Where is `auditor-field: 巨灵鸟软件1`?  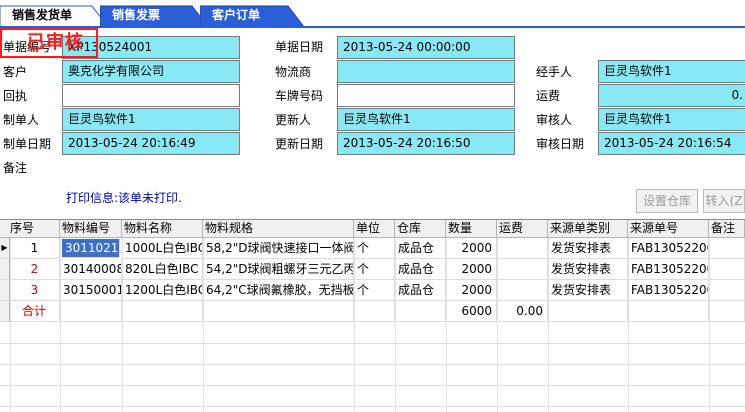
auditor-field: 巨灵鸟软件1 is located at coordinates (671, 119).